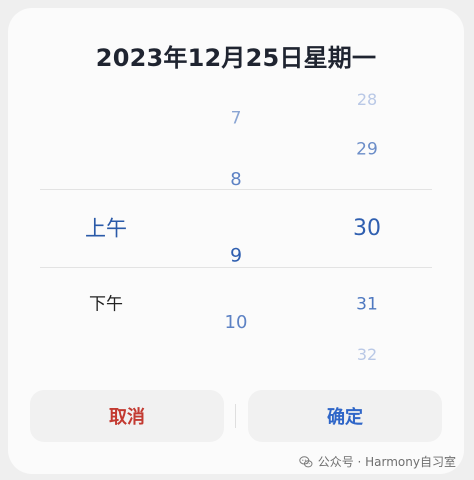 The width and height of the screenshot is (474, 480). I want to click on hour-option: 7, so click(236, 119).